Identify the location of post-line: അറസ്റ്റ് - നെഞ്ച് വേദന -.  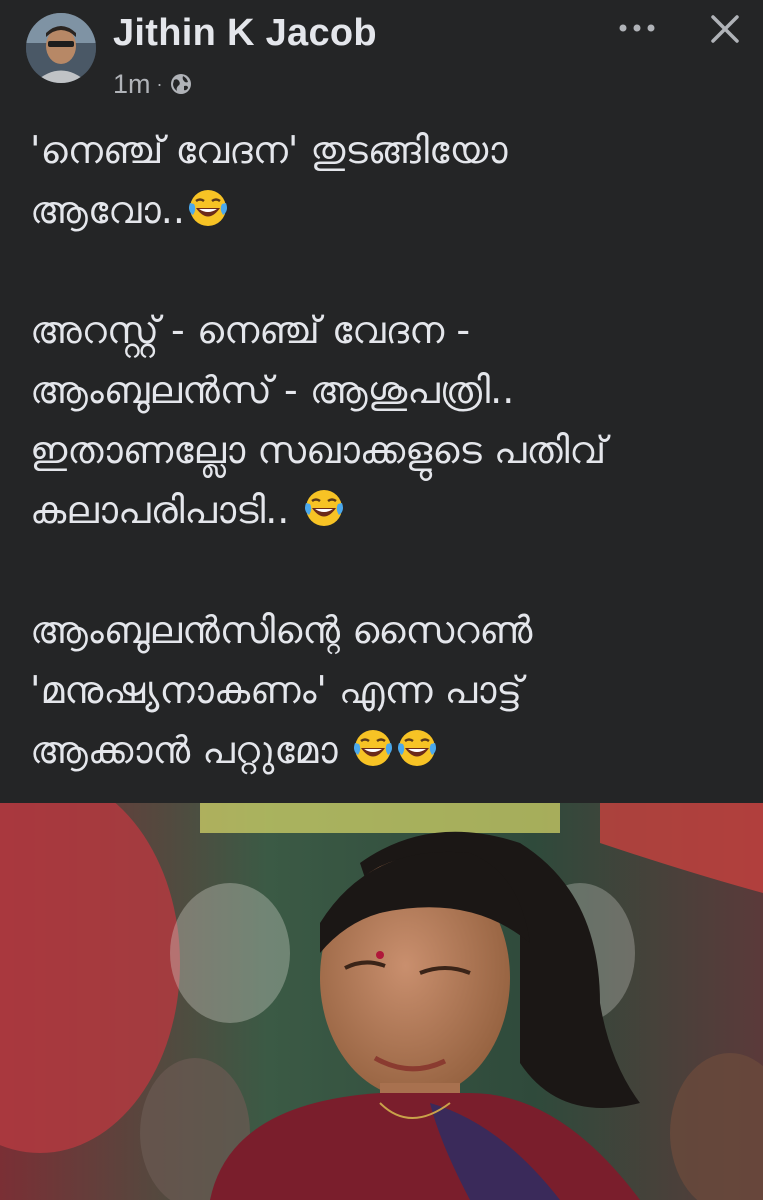
(250, 330).